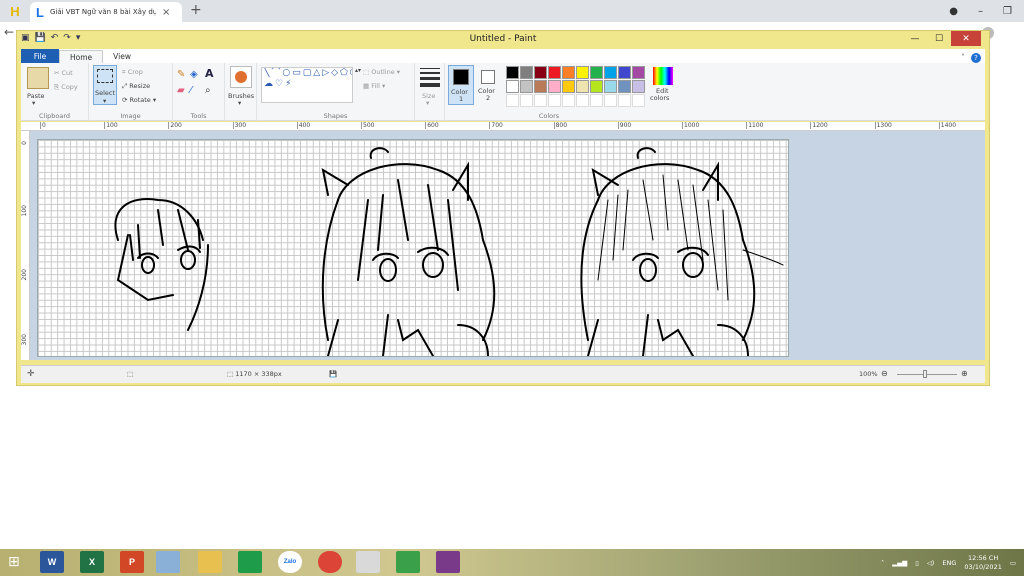 The height and width of the screenshot is (576, 1024). I want to click on paste-icon, so click(38, 78).